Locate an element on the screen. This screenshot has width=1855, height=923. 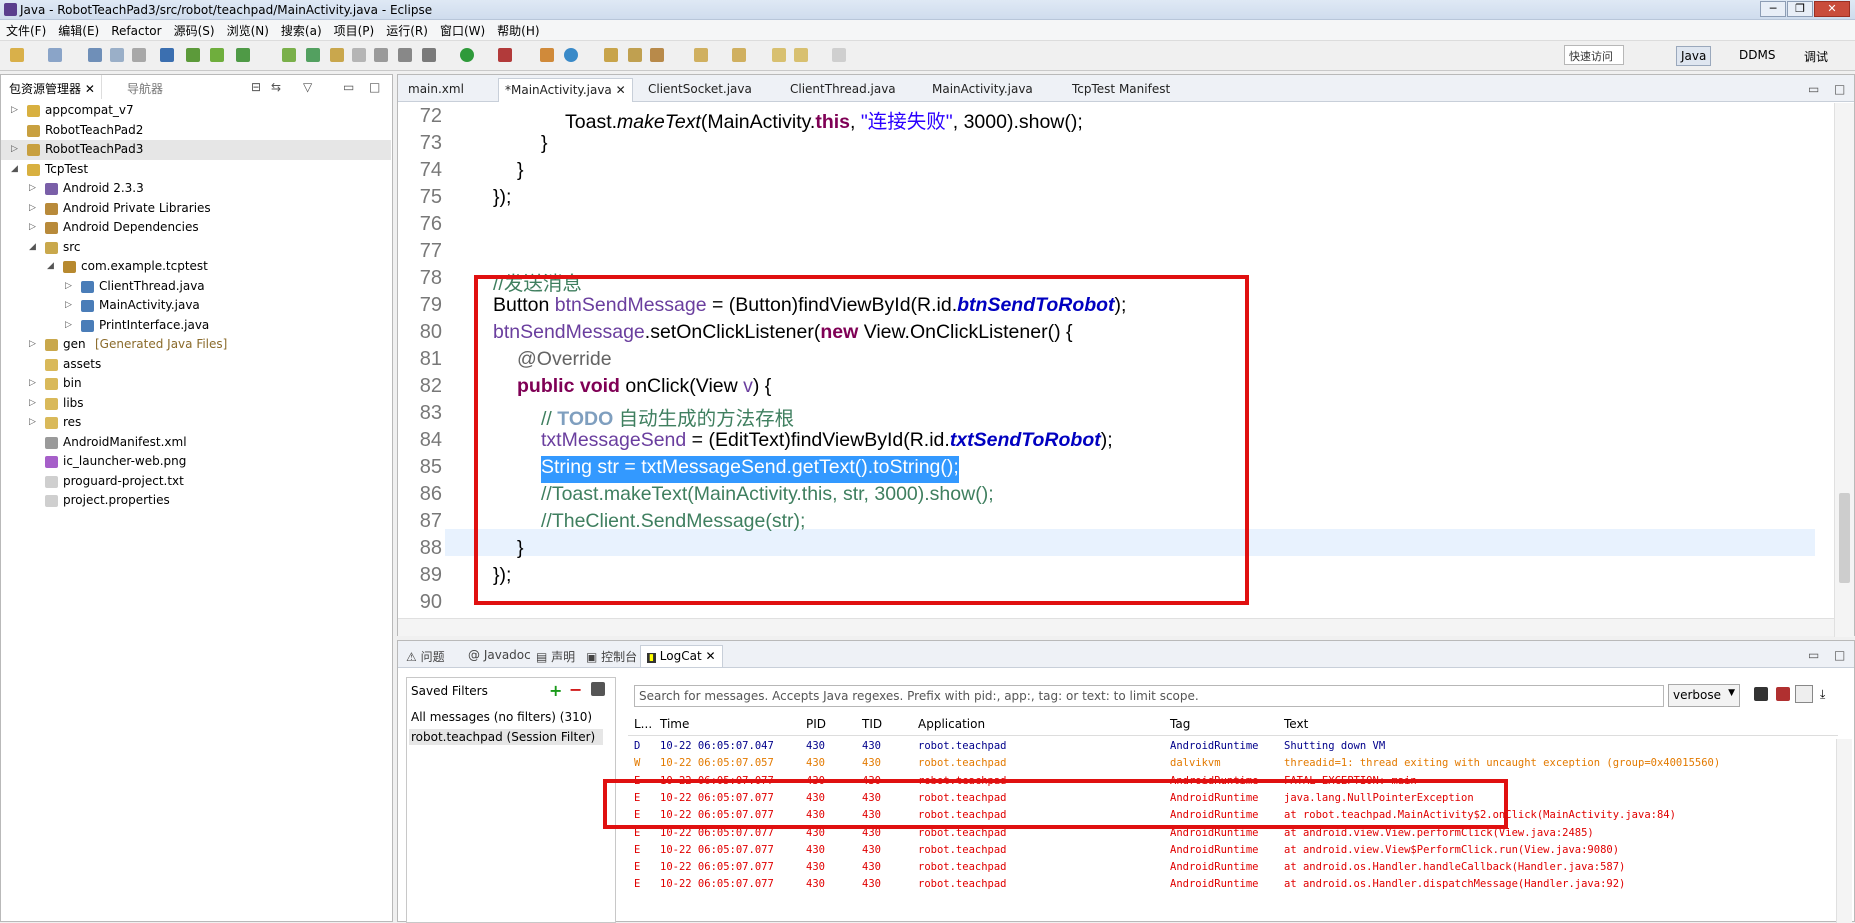
debug-settings-icon is located at coordinates (429, 55).